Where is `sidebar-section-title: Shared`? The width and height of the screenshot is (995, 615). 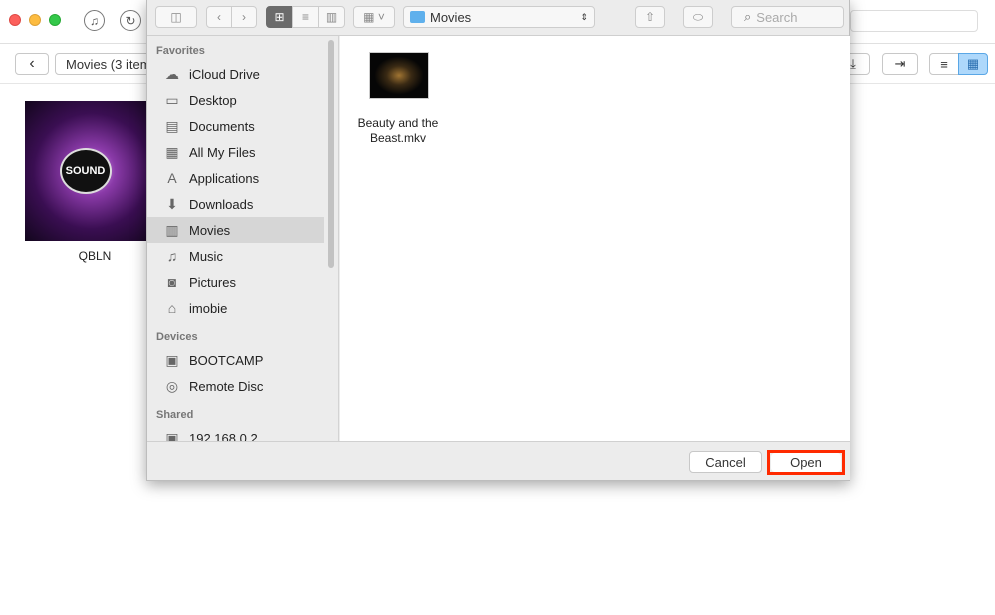 sidebar-section-title: Shared is located at coordinates (175, 415).